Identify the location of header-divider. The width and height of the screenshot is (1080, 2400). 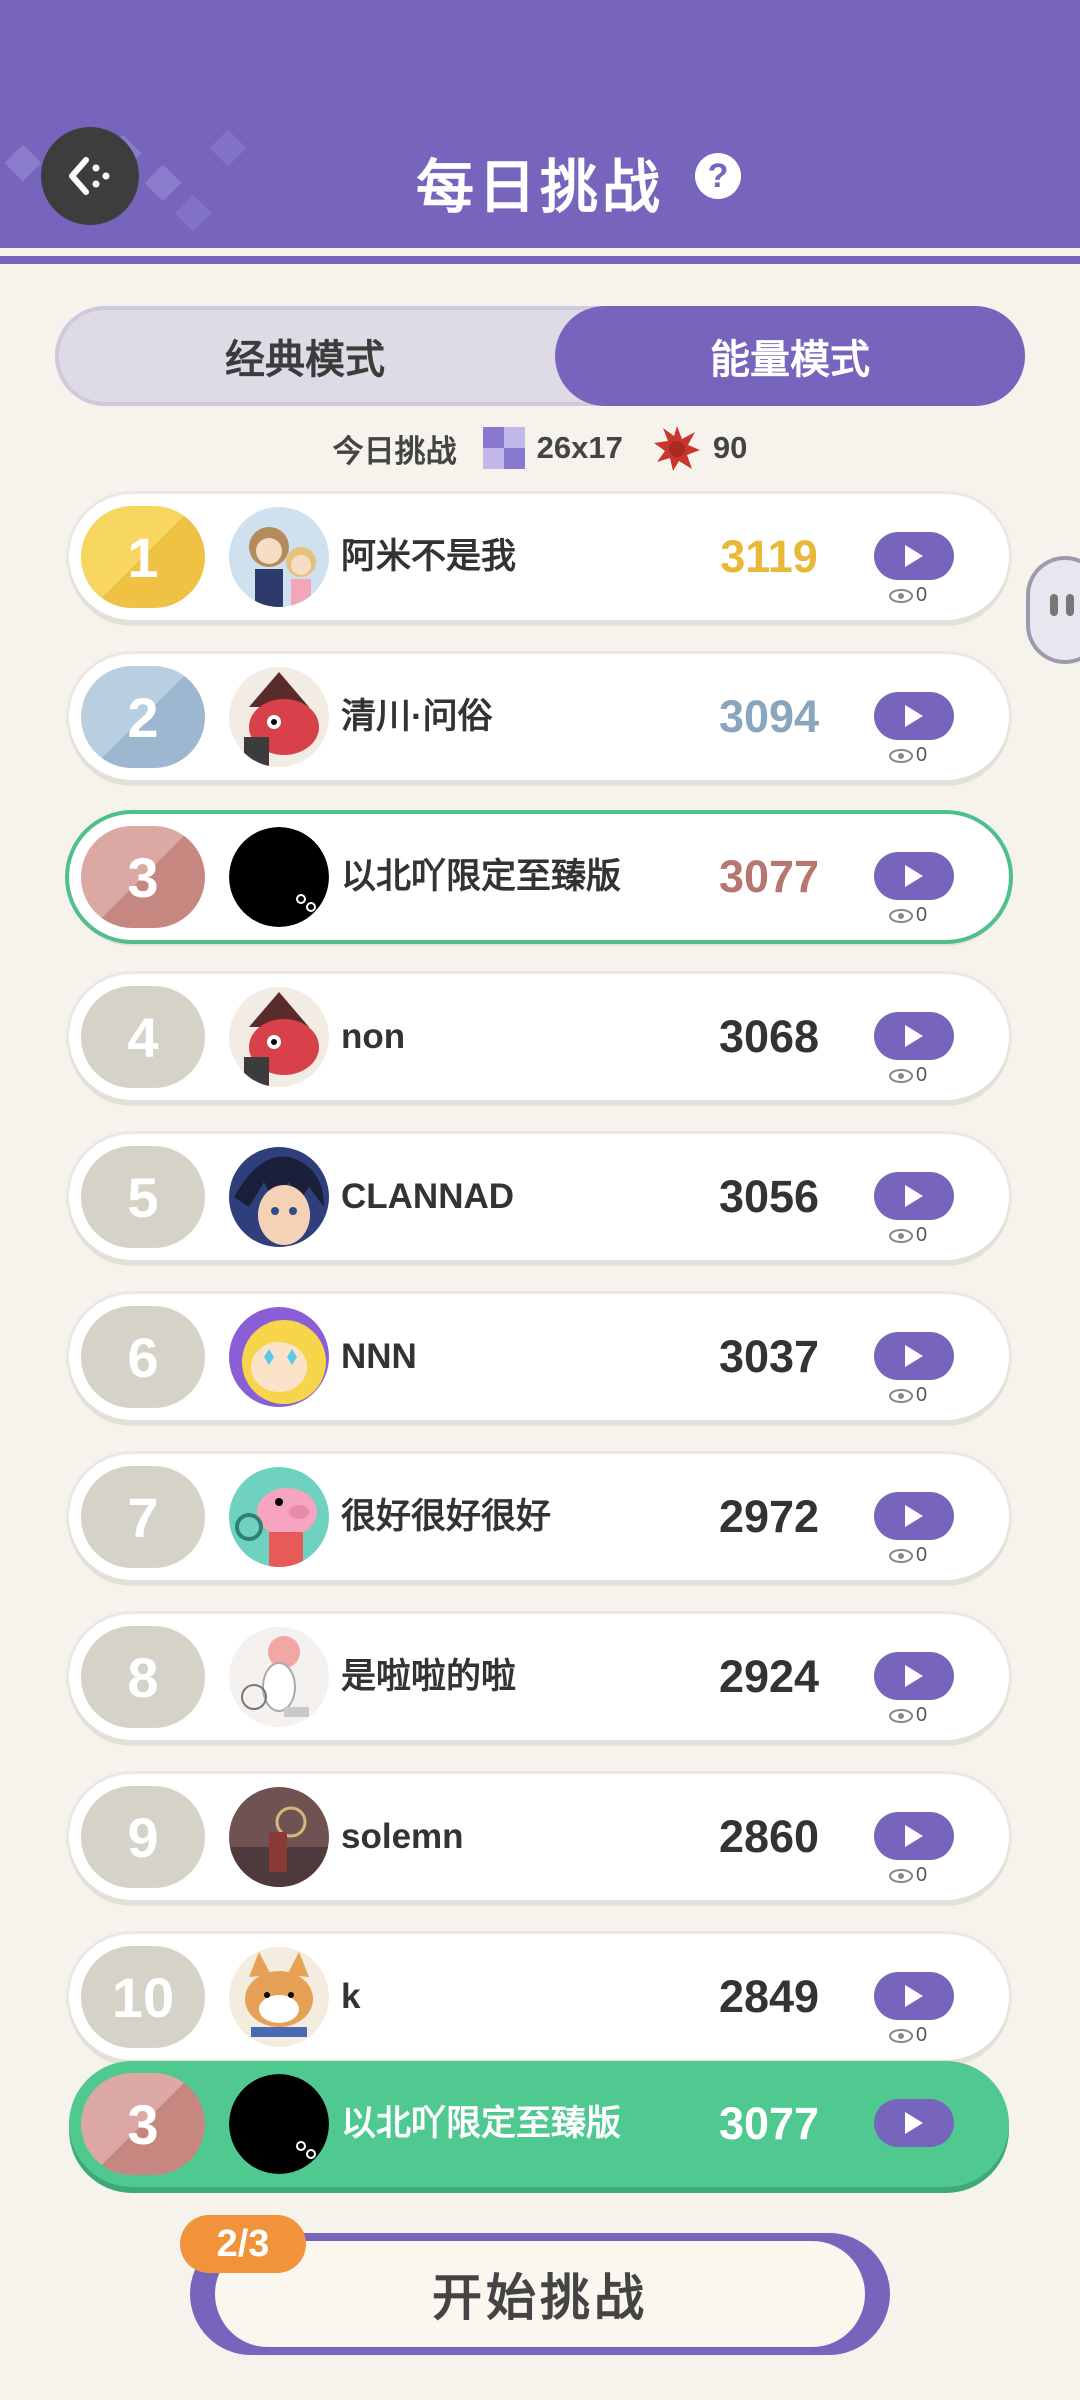
(540, 260).